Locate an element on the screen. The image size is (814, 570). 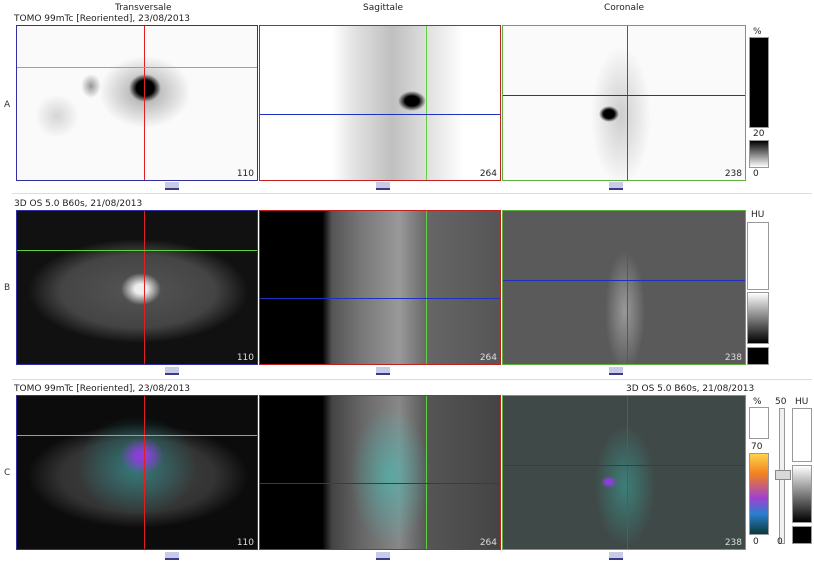
scale-c-colorbar-top is located at coordinates (759, 423).